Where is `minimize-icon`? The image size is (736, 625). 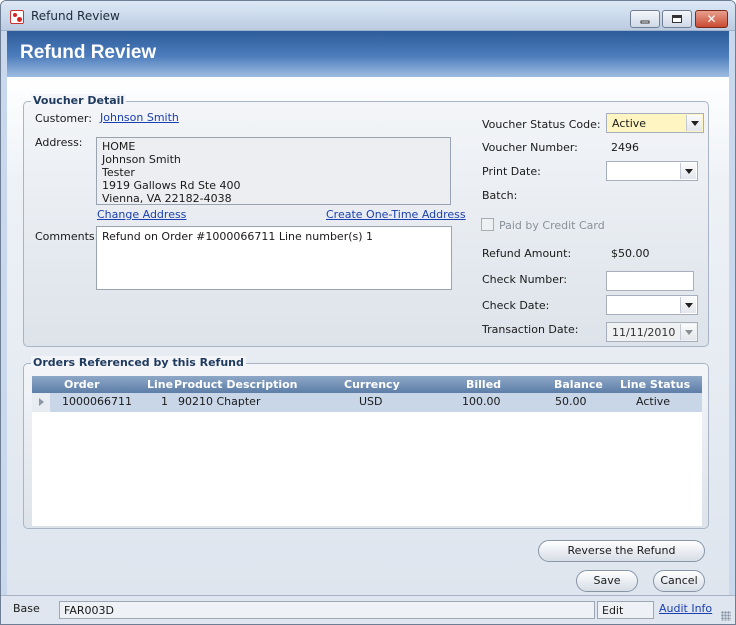 minimize-icon is located at coordinates (645, 22).